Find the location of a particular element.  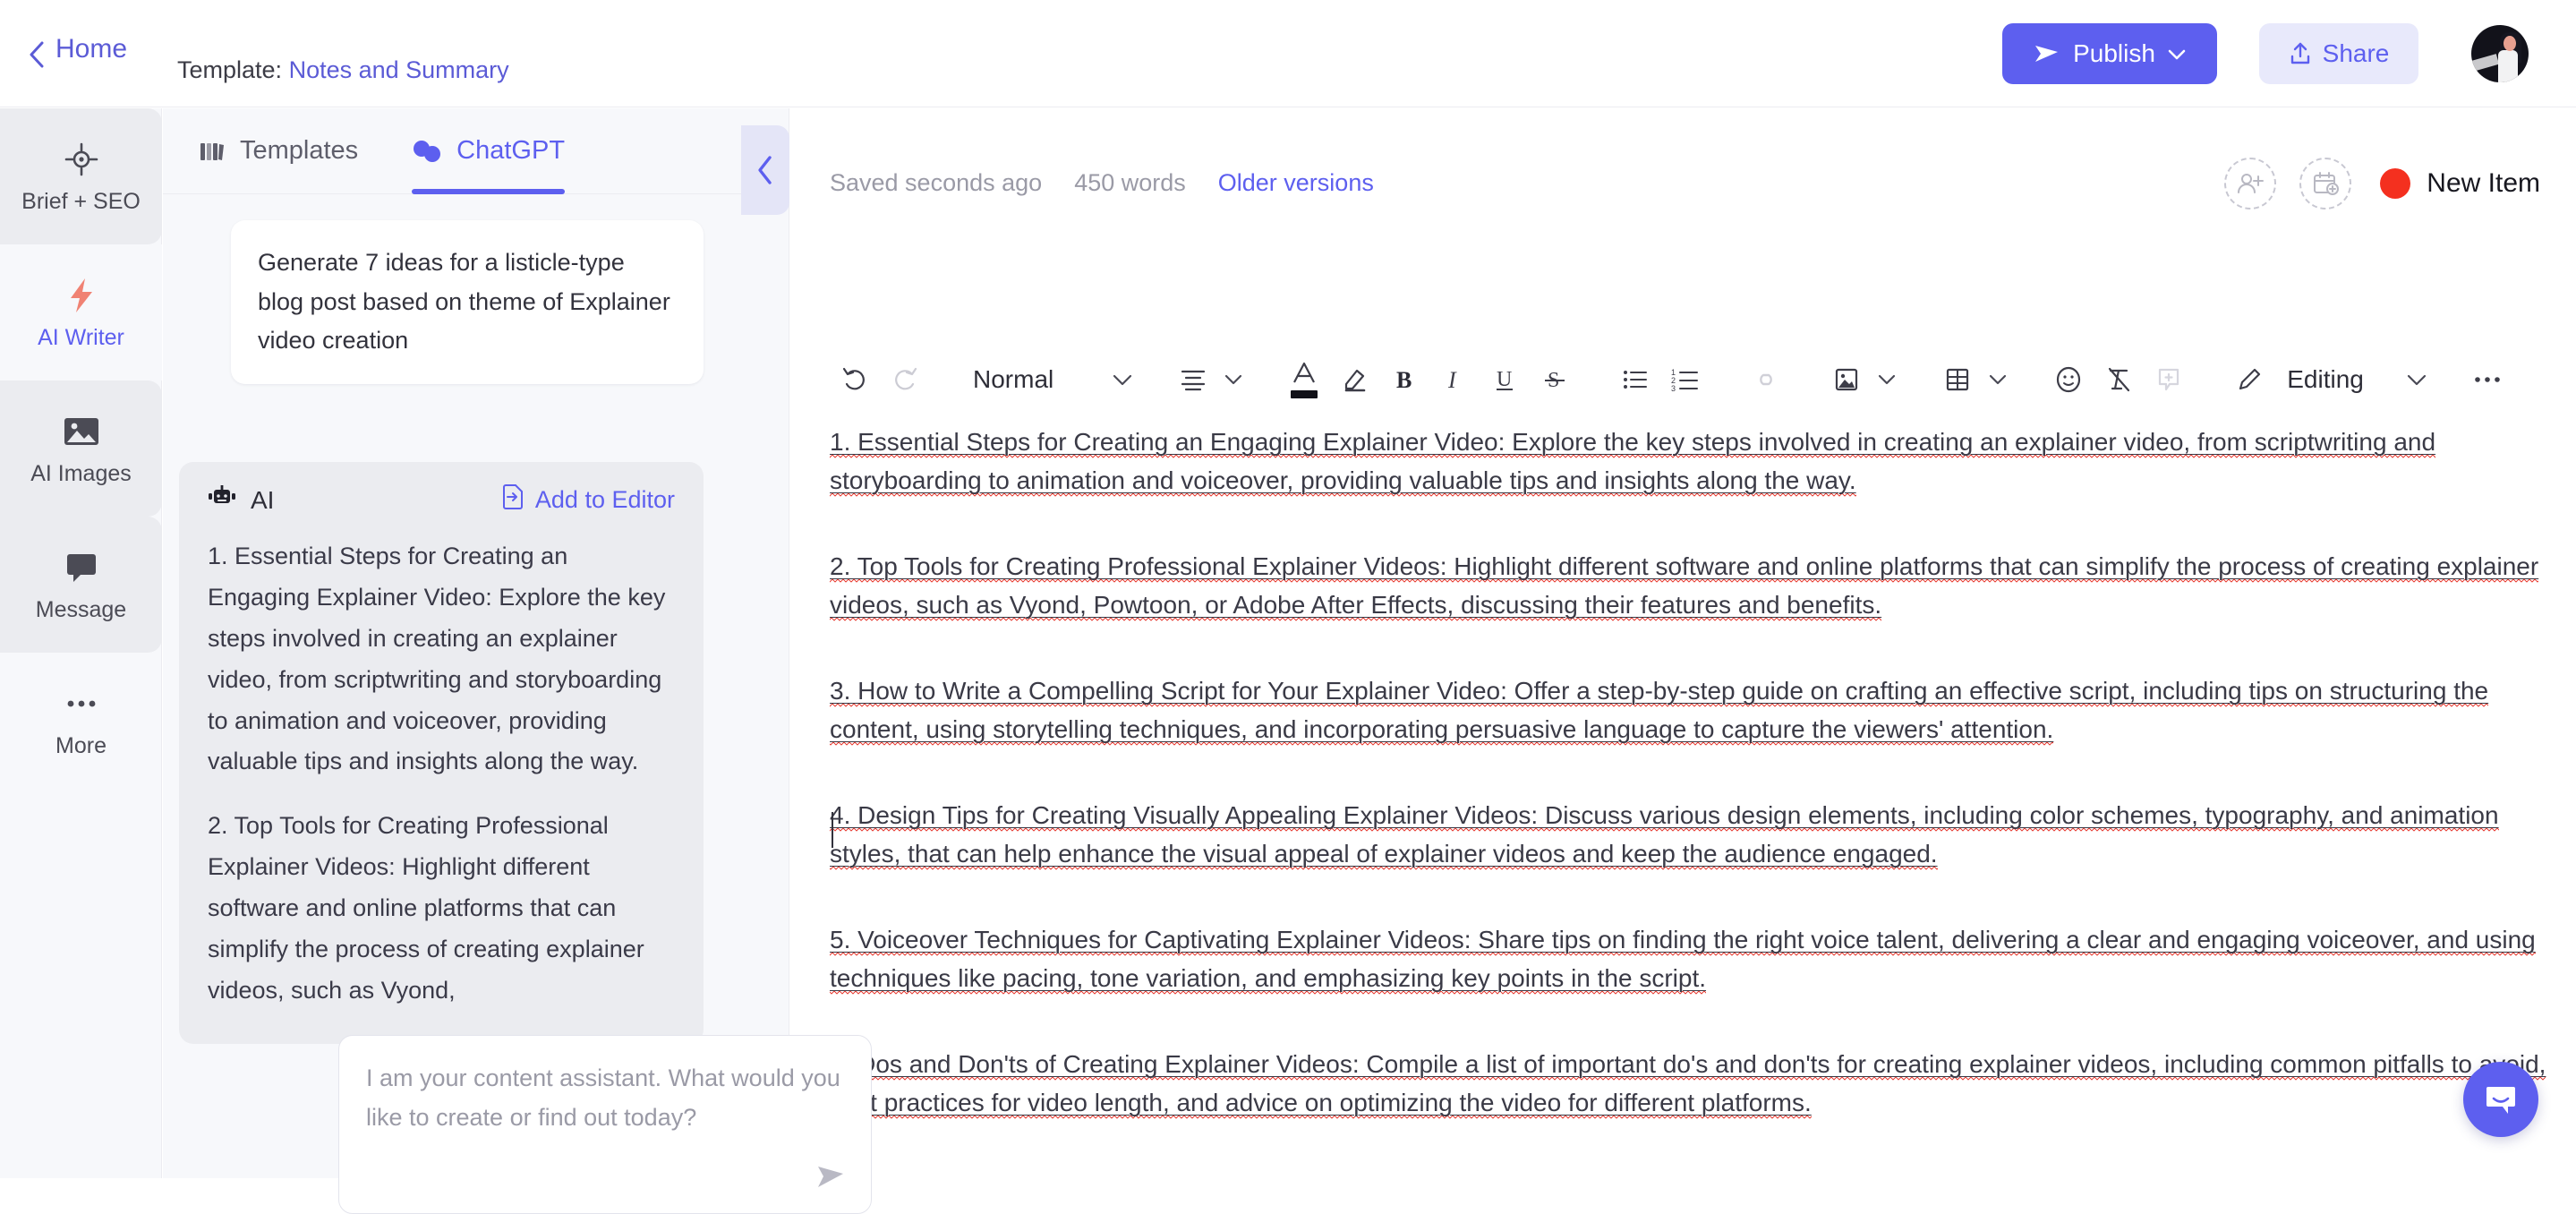

insert-image-icon is located at coordinates (1846, 380).